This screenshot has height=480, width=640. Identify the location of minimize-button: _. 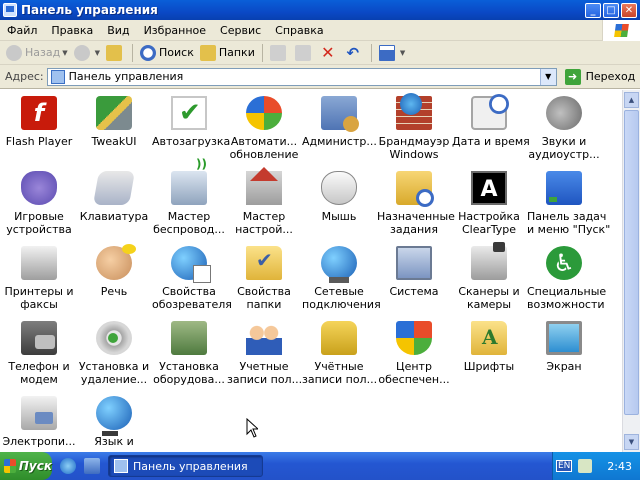
(593, 10).